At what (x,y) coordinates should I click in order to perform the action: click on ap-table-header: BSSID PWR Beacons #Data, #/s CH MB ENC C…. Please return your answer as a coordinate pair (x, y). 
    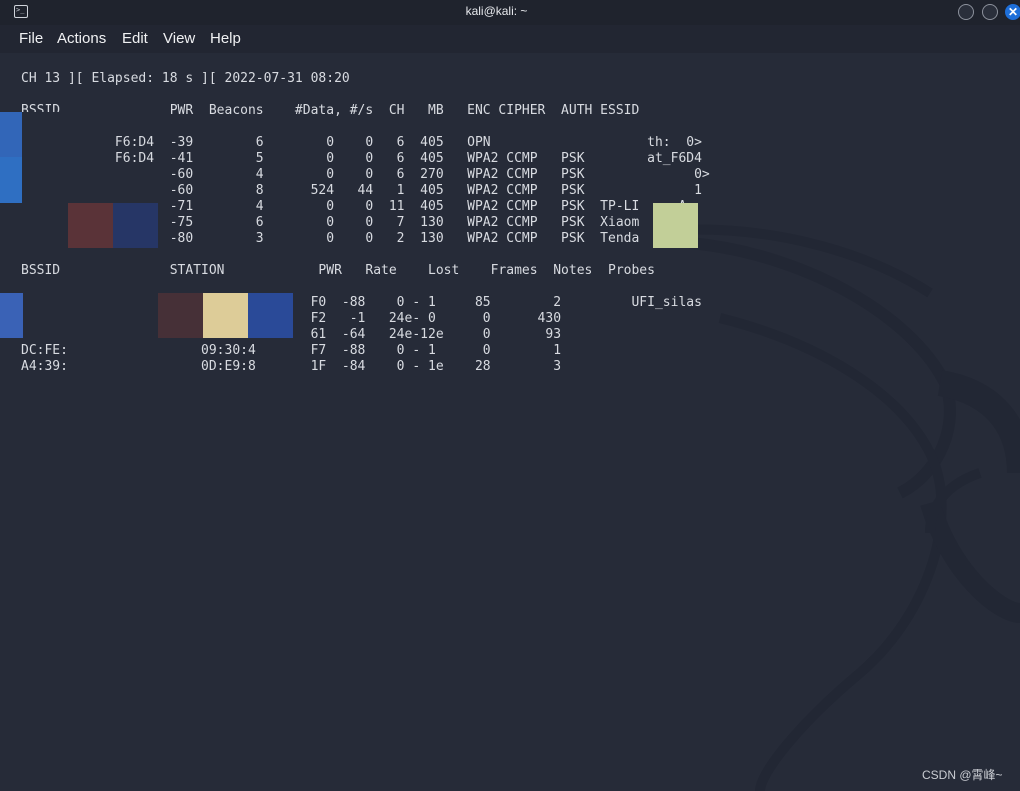
    Looking at the image, I should click on (330, 110).